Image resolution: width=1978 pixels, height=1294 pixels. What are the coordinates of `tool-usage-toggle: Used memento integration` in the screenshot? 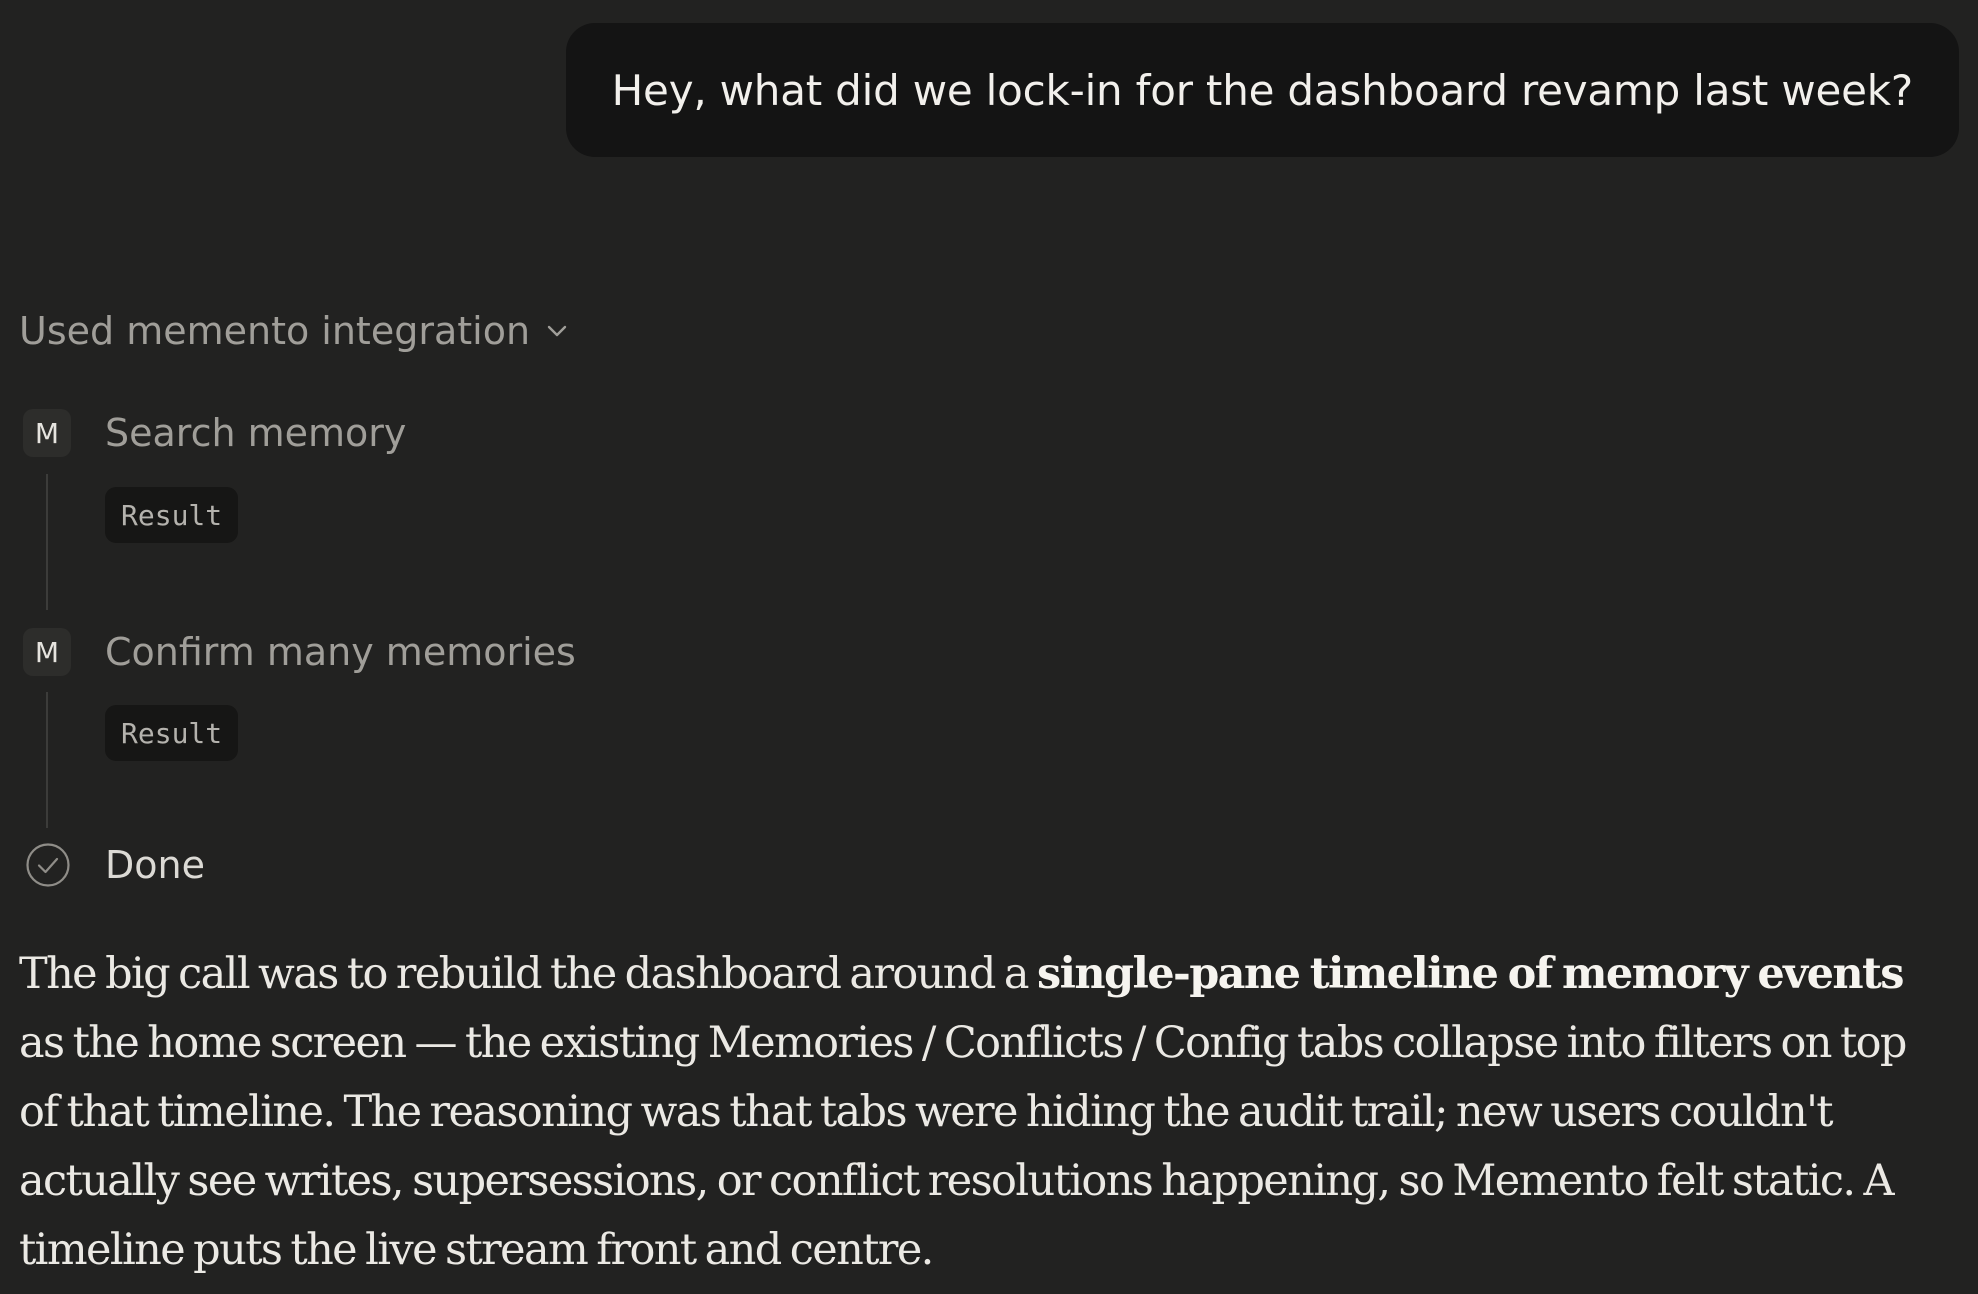 It's located at (294, 331).